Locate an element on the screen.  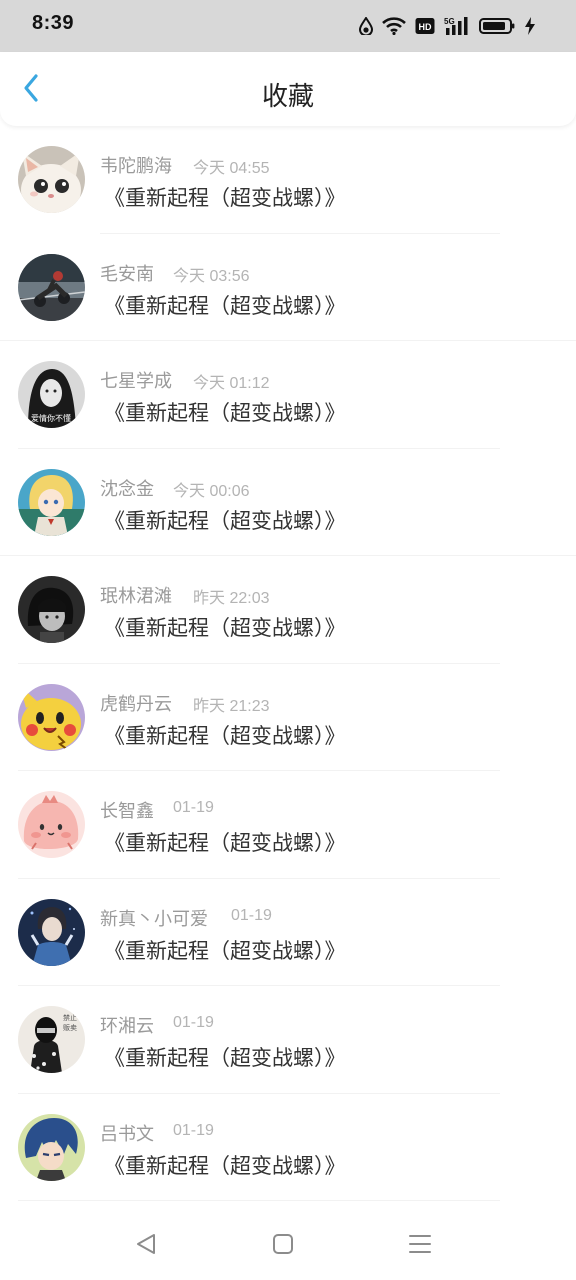
user-name: 新真丶小可爱 is located at coordinates (154, 919).